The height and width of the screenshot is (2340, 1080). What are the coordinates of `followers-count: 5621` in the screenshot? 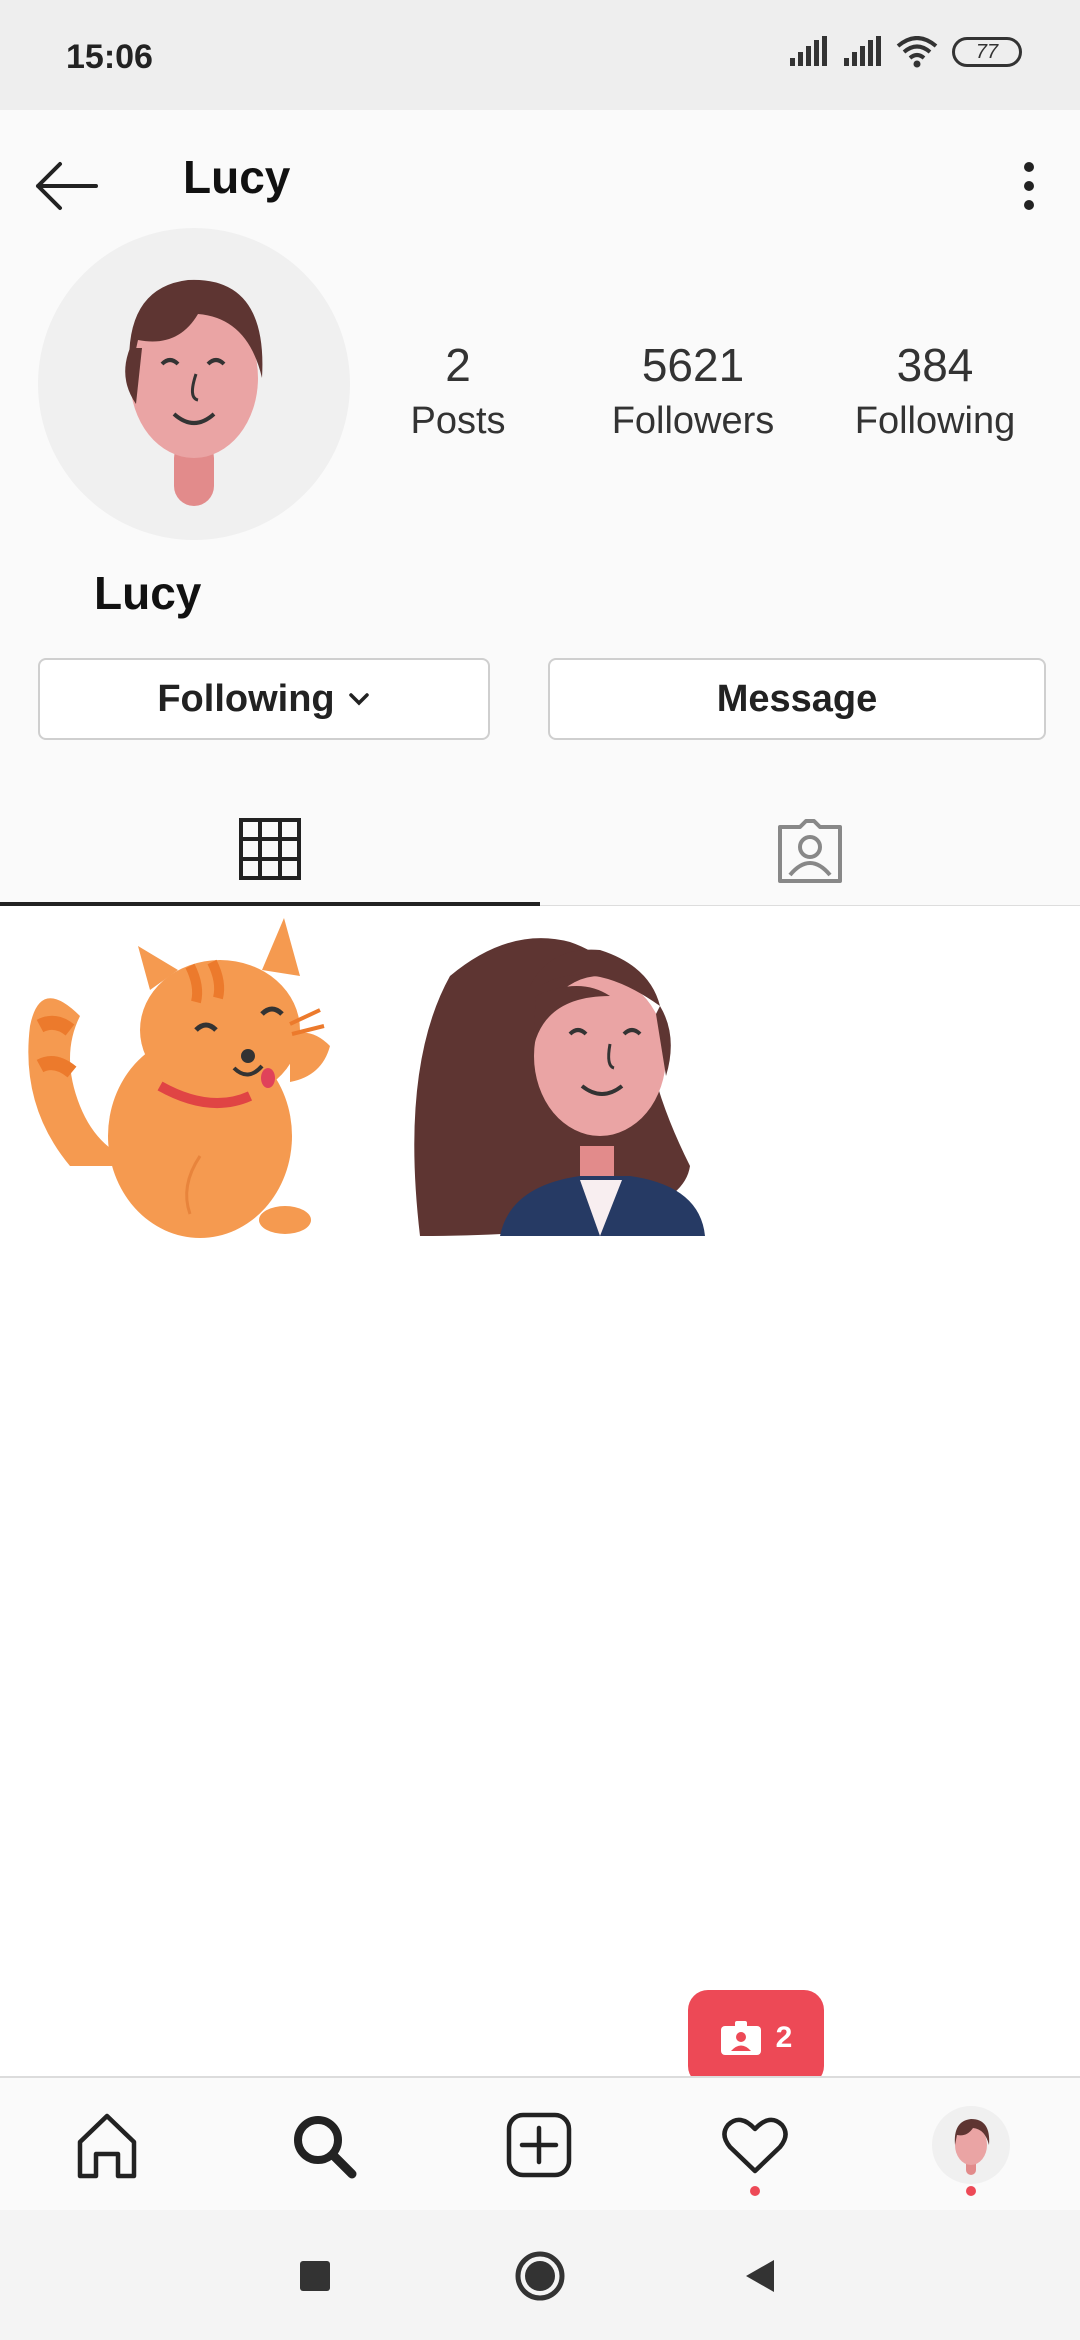 It's located at (693, 365).